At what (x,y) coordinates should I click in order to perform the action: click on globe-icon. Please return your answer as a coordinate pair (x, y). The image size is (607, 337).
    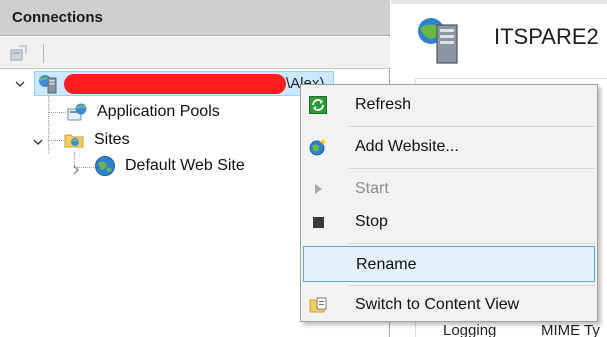
    Looking at the image, I should click on (105, 166).